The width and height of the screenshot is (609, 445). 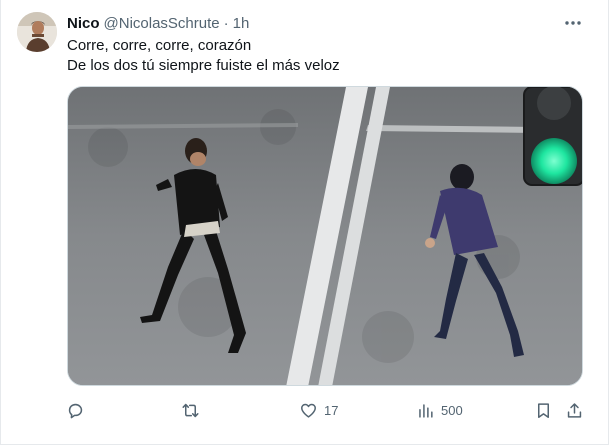 I want to click on retweet-button, so click(x=193, y=410).